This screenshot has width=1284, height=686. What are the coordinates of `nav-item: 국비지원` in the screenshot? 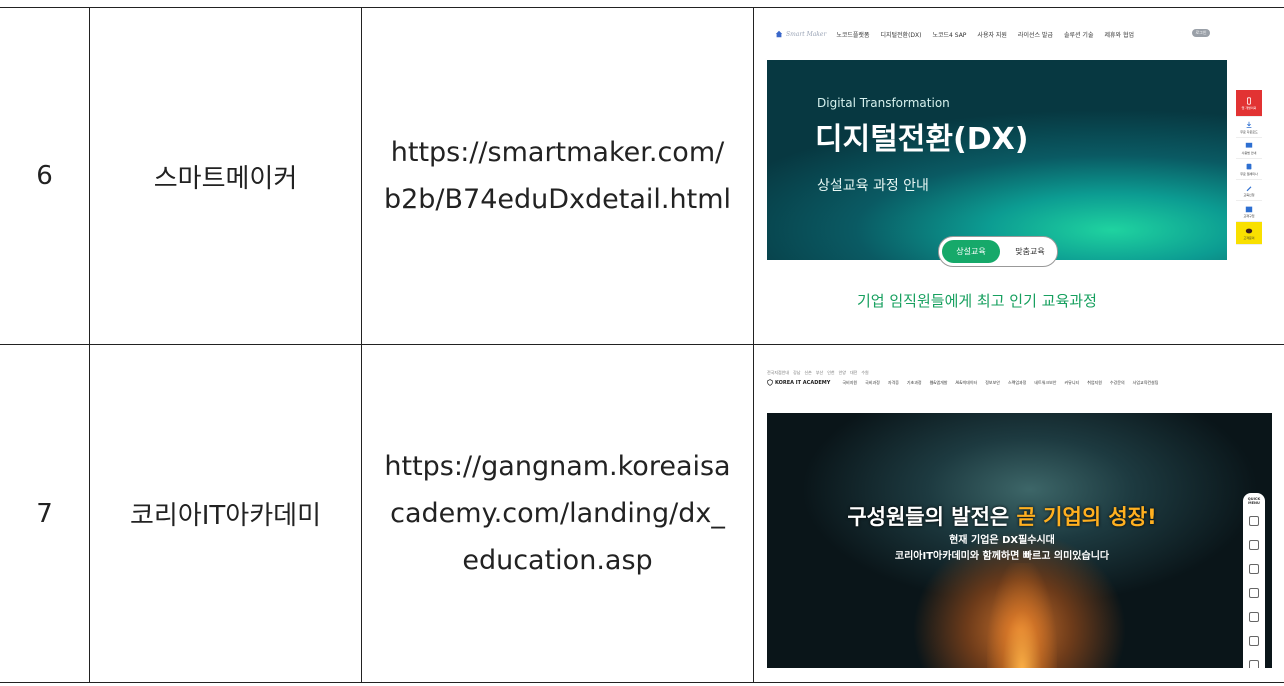 It's located at (850, 382).